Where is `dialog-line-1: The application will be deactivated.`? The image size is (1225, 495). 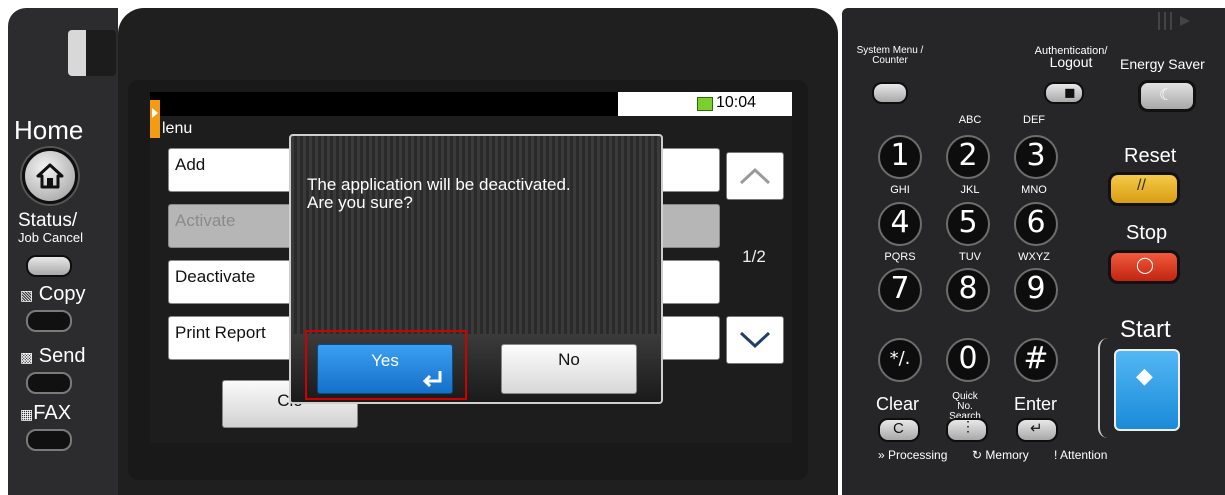 dialog-line-1: The application will be deactivated. is located at coordinates (439, 184).